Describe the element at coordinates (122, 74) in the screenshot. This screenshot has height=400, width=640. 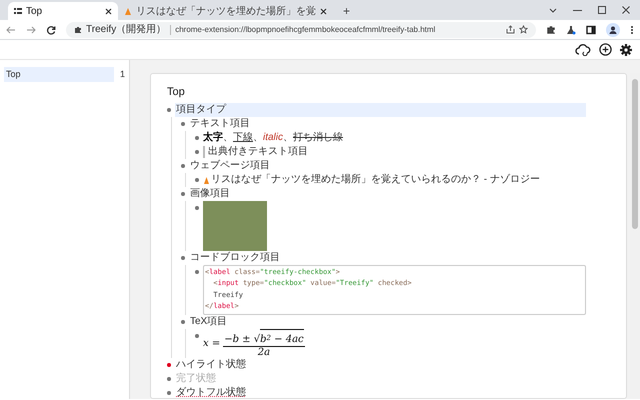
I see `item-count: 1` at that location.